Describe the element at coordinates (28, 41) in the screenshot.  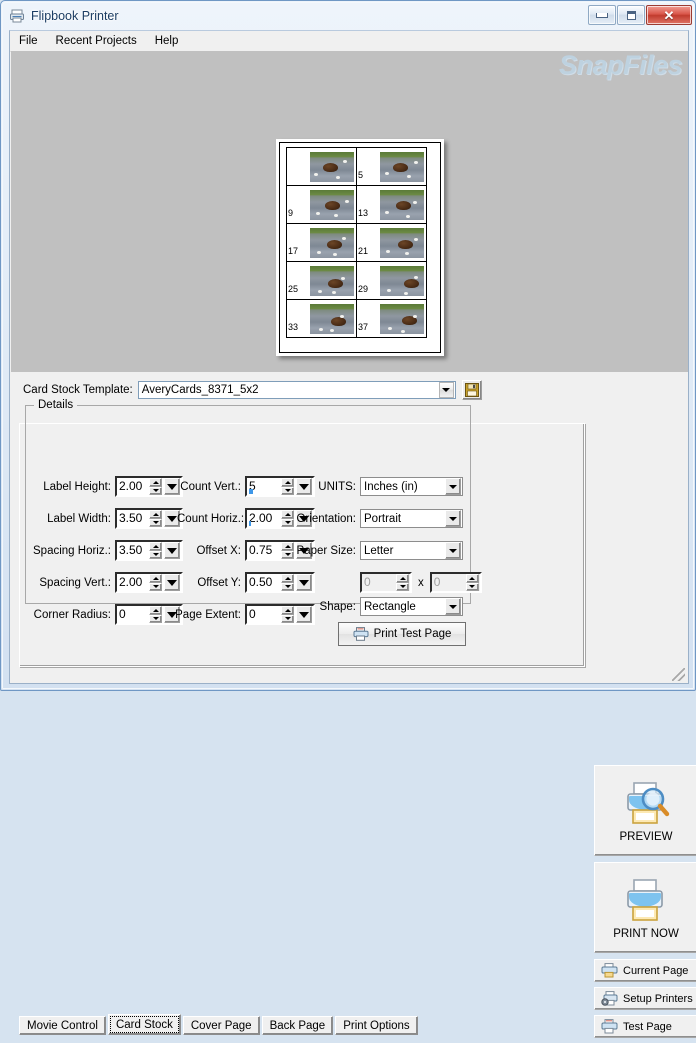
I see `menu-item-file: File` at that location.